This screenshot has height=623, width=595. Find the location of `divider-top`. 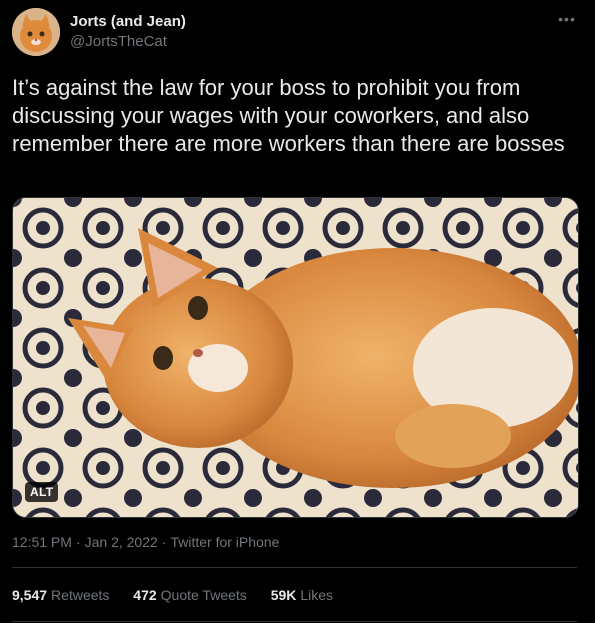

divider-top is located at coordinates (294, 567).